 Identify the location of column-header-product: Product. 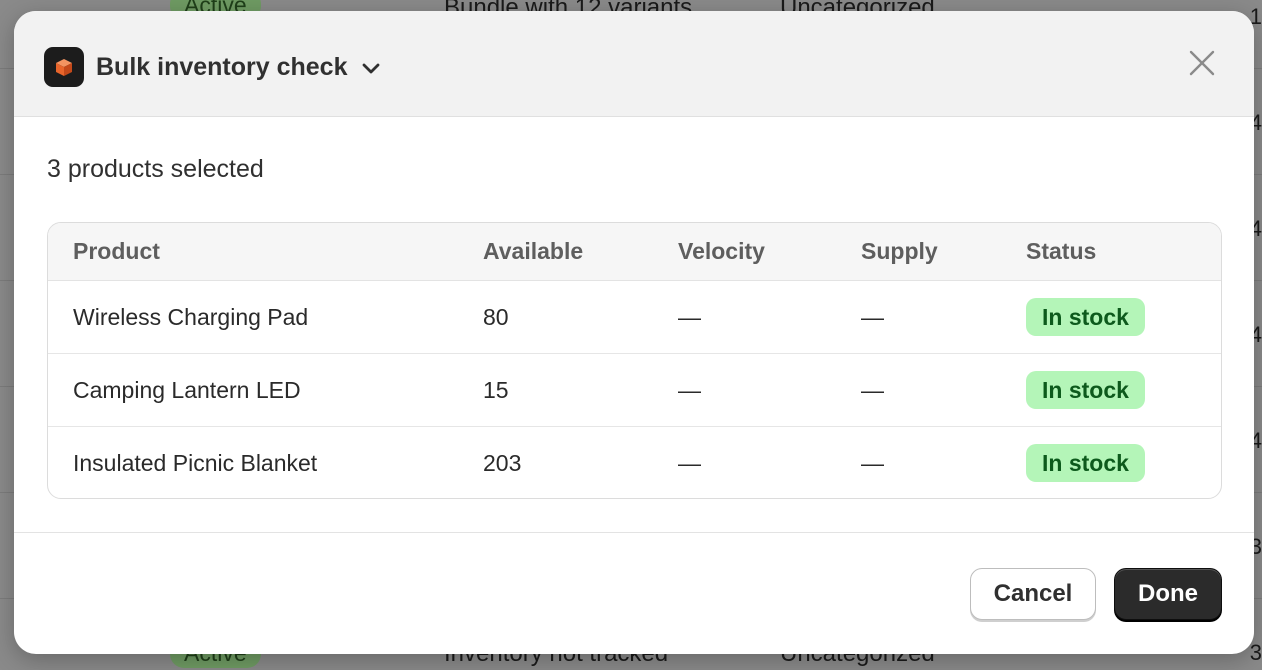
(116, 251).